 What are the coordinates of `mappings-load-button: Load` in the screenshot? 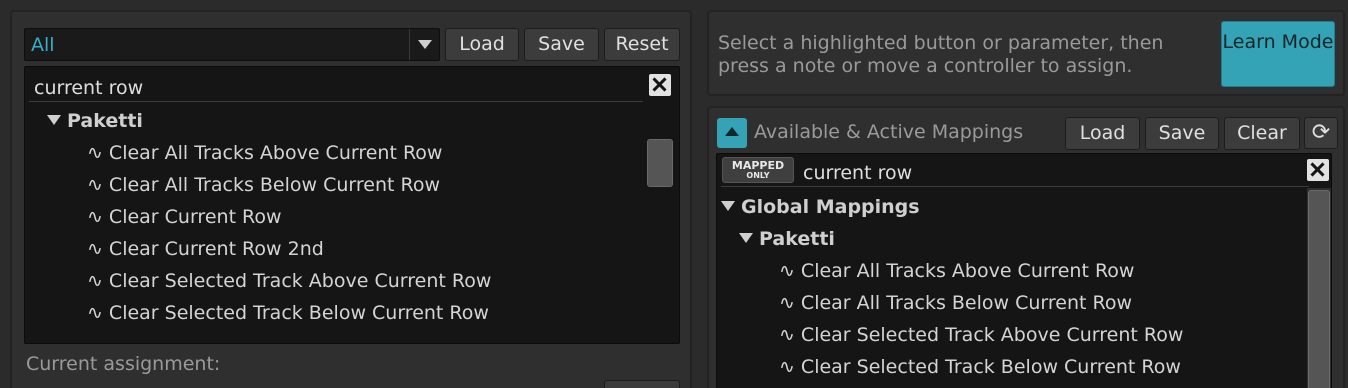 It's located at (1102, 133).